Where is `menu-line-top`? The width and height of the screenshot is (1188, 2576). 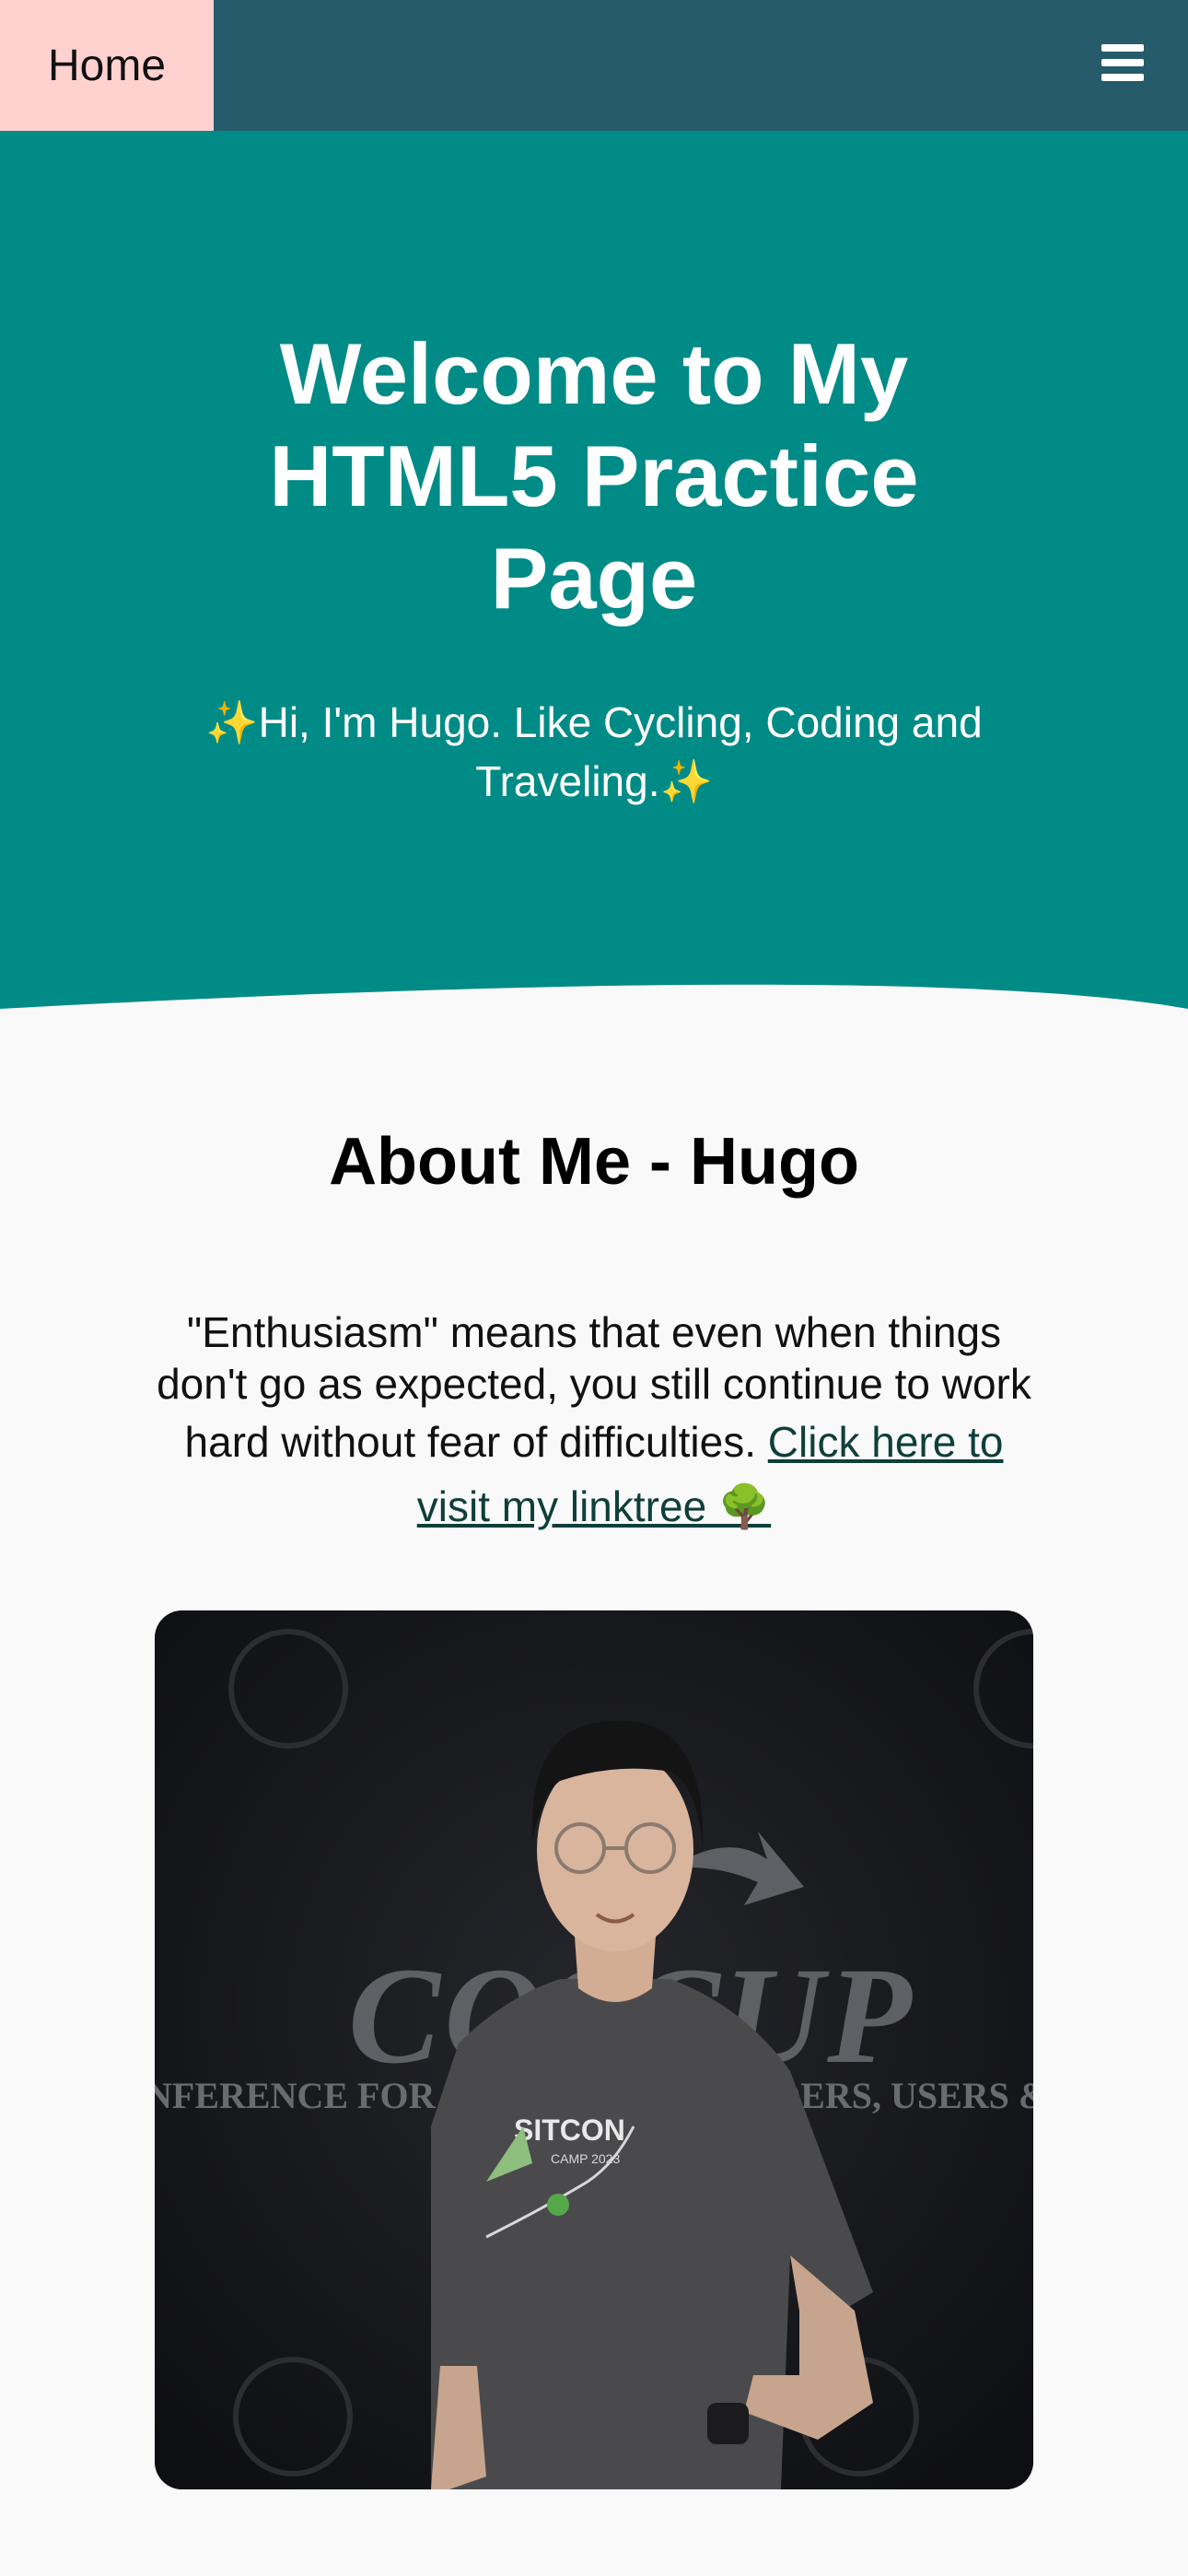 menu-line-top is located at coordinates (1122, 48).